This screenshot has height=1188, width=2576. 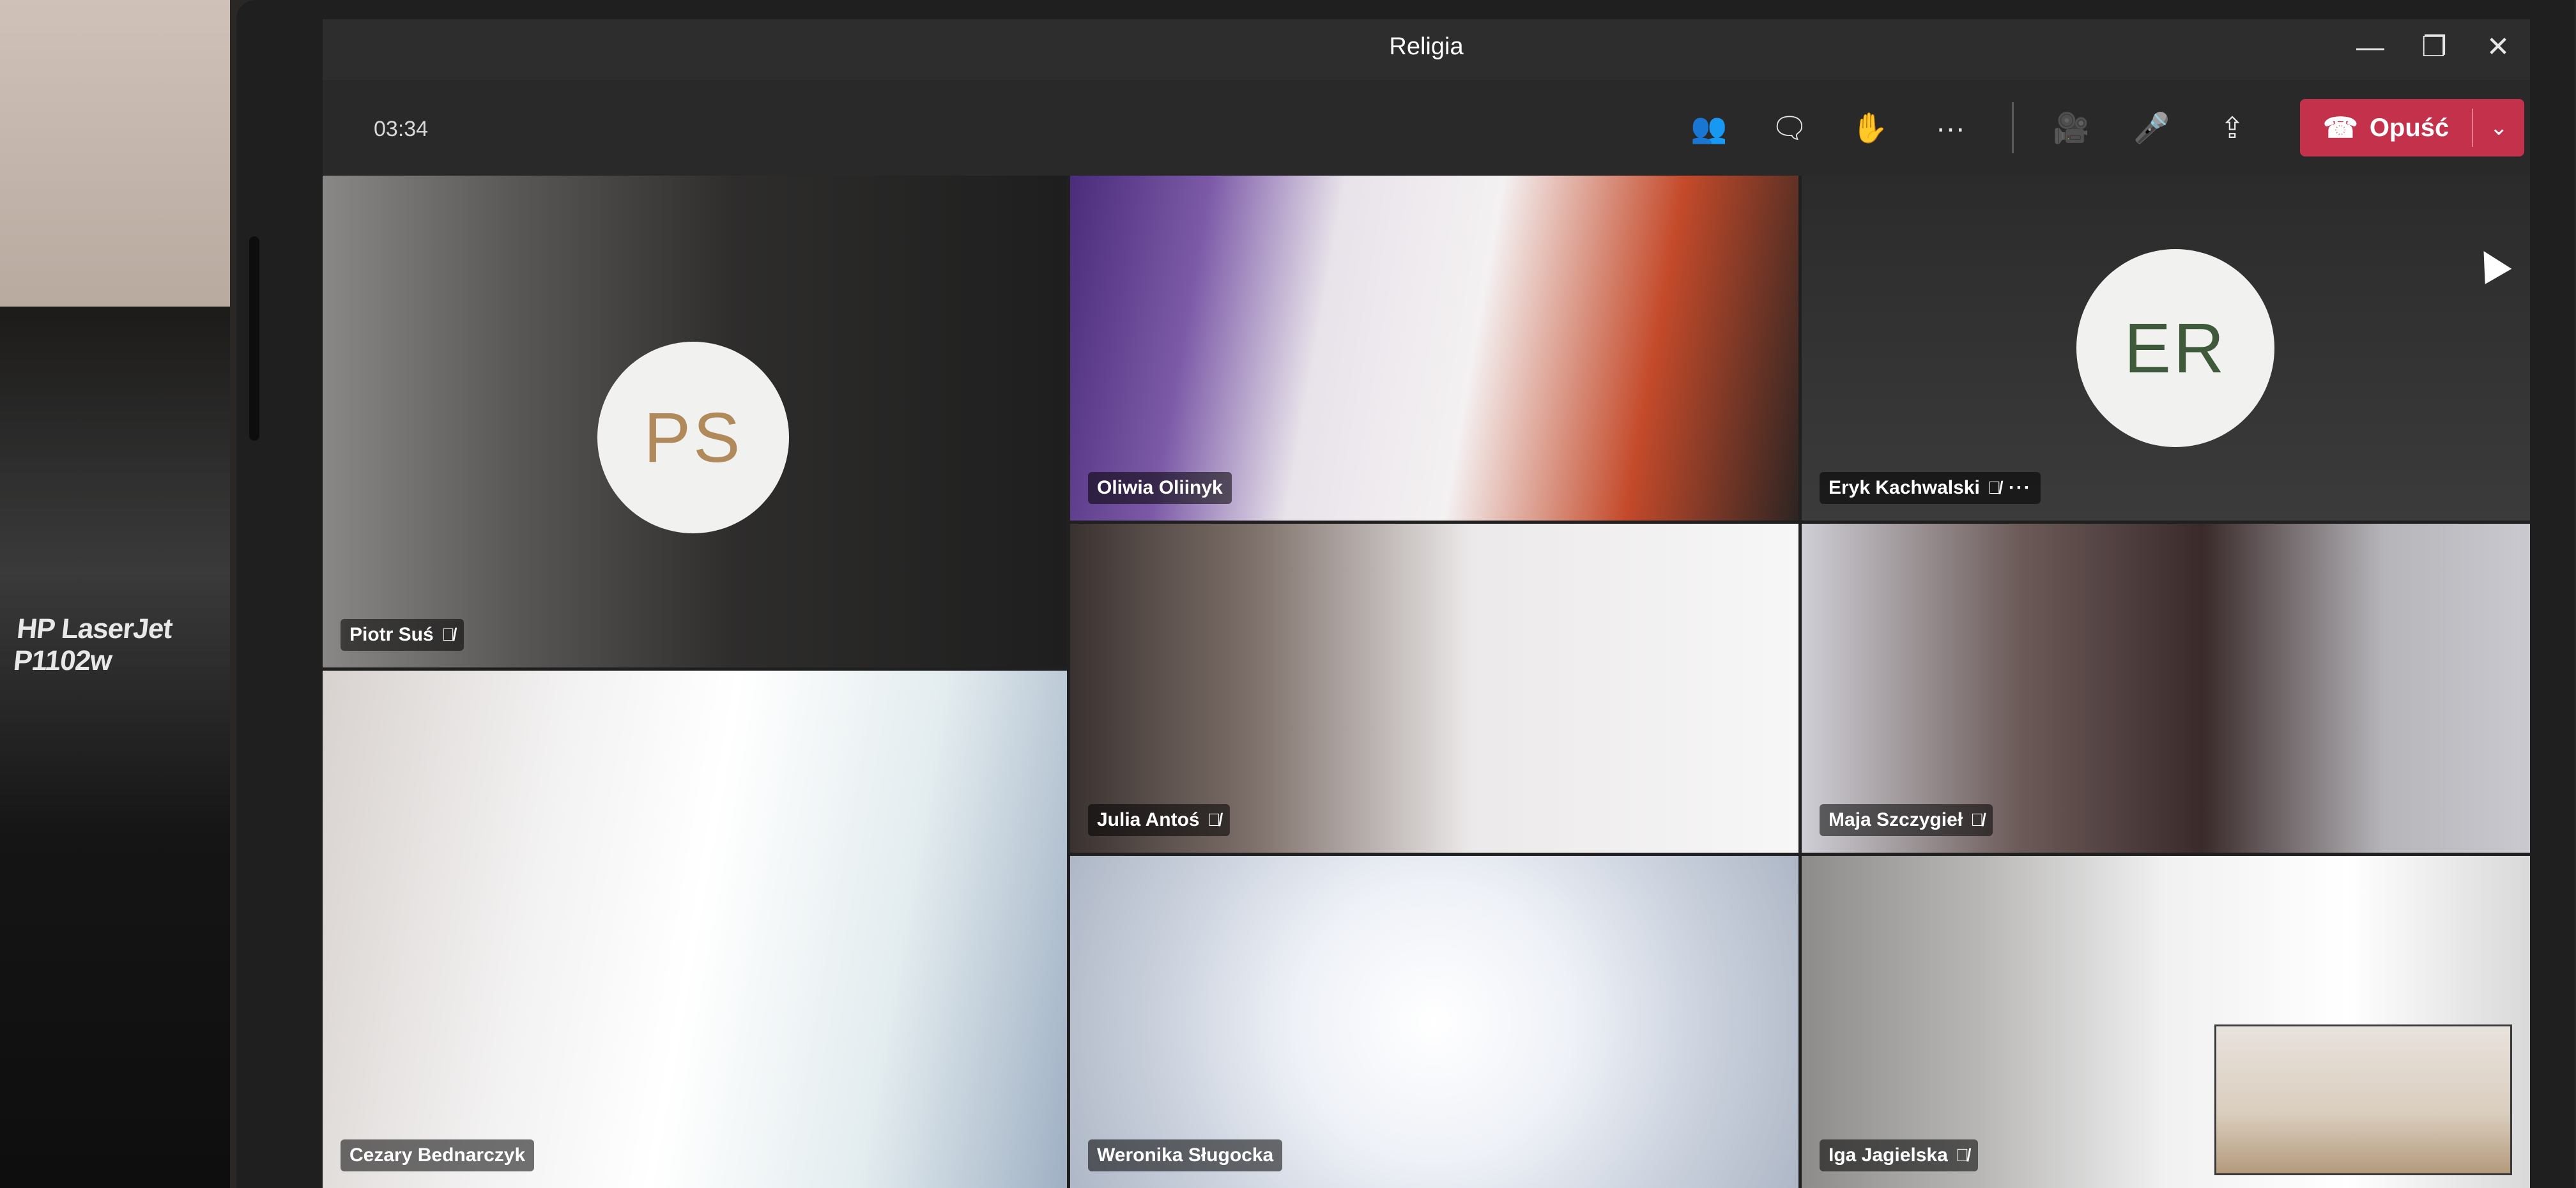 I want to click on share-screen-button: ⇪, so click(x=2232, y=127).